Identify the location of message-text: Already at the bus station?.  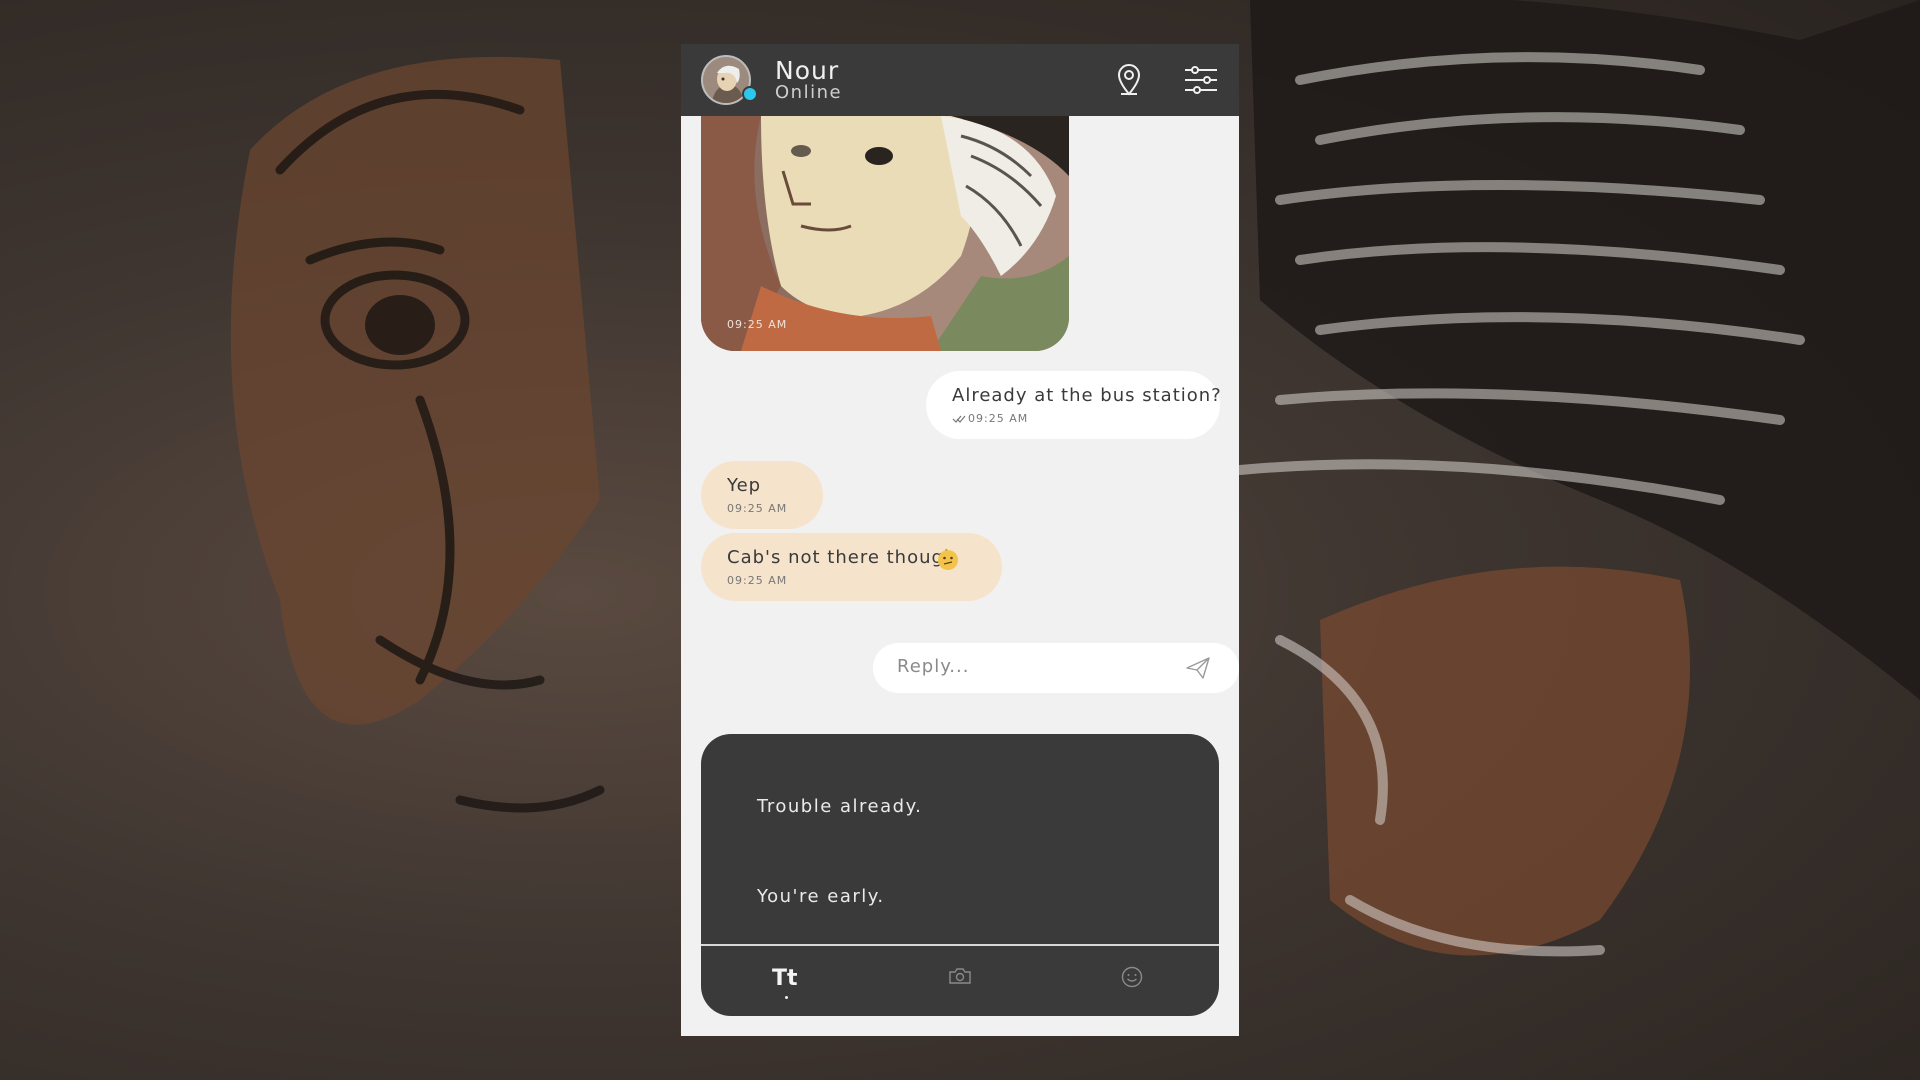
(1087, 395).